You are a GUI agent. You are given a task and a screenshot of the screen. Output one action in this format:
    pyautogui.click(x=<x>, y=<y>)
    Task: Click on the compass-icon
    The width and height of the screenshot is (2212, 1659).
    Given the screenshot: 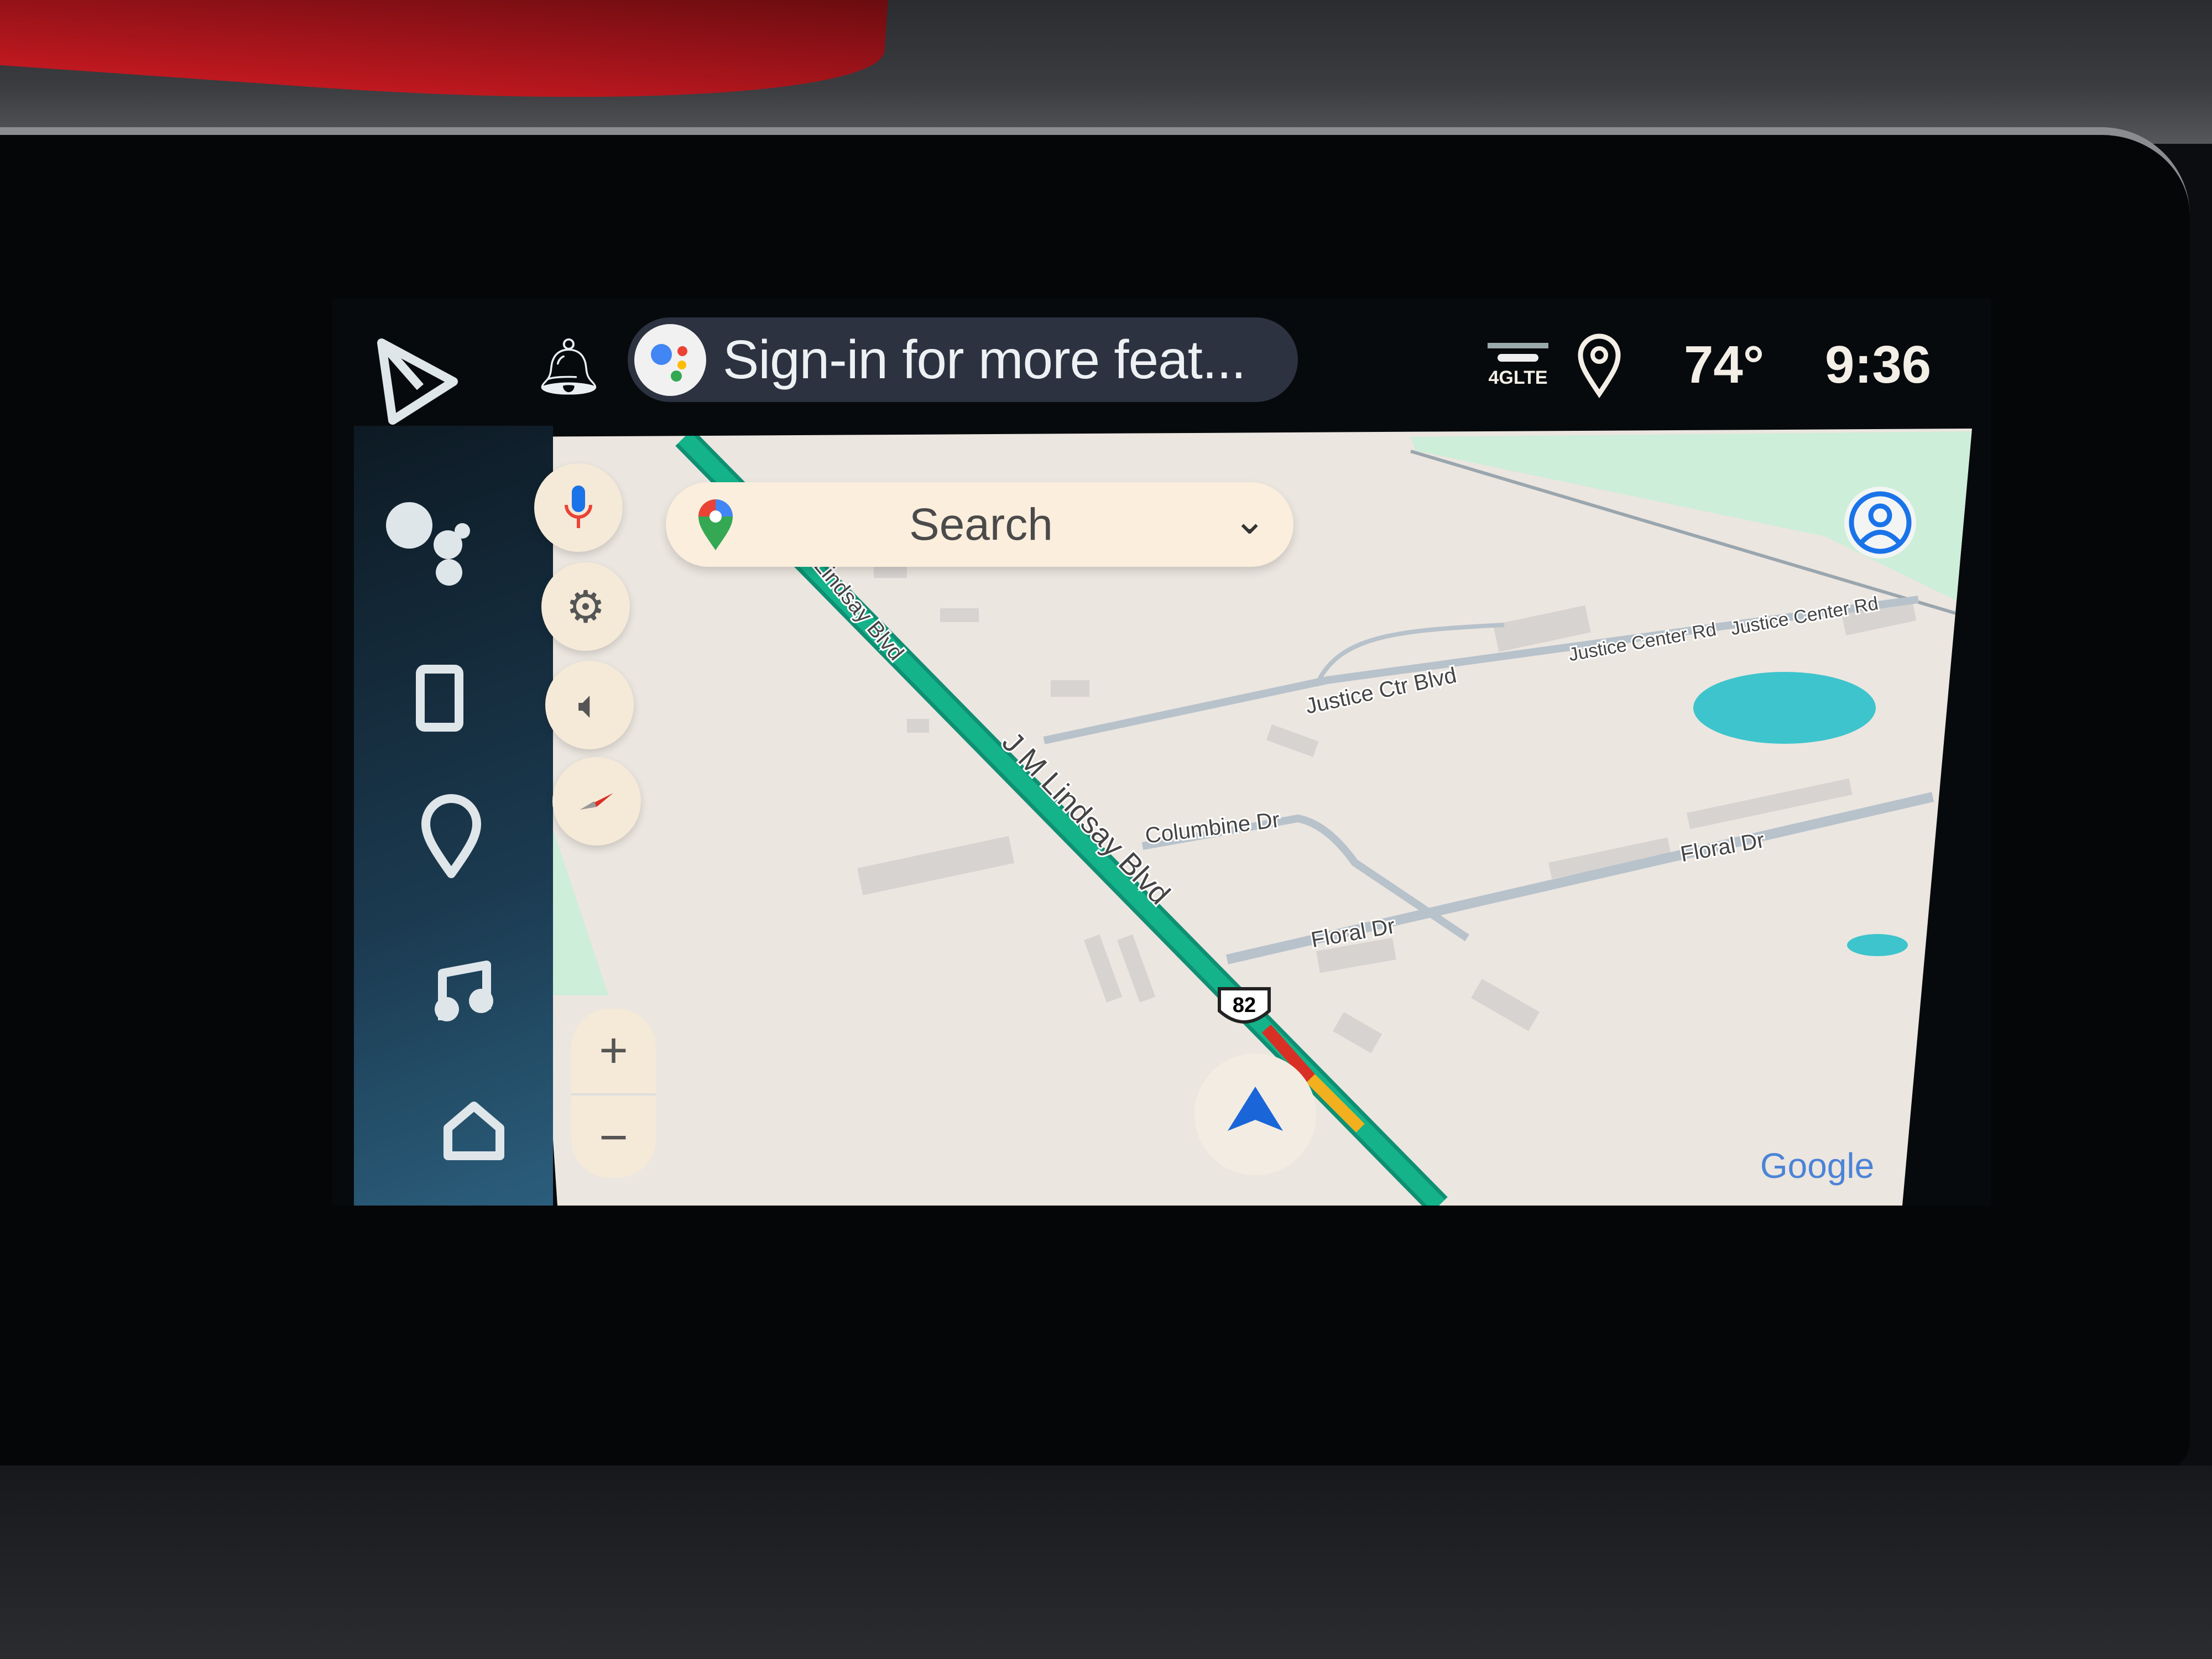 What is the action you would take?
    pyautogui.click(x=596, y=802)
    